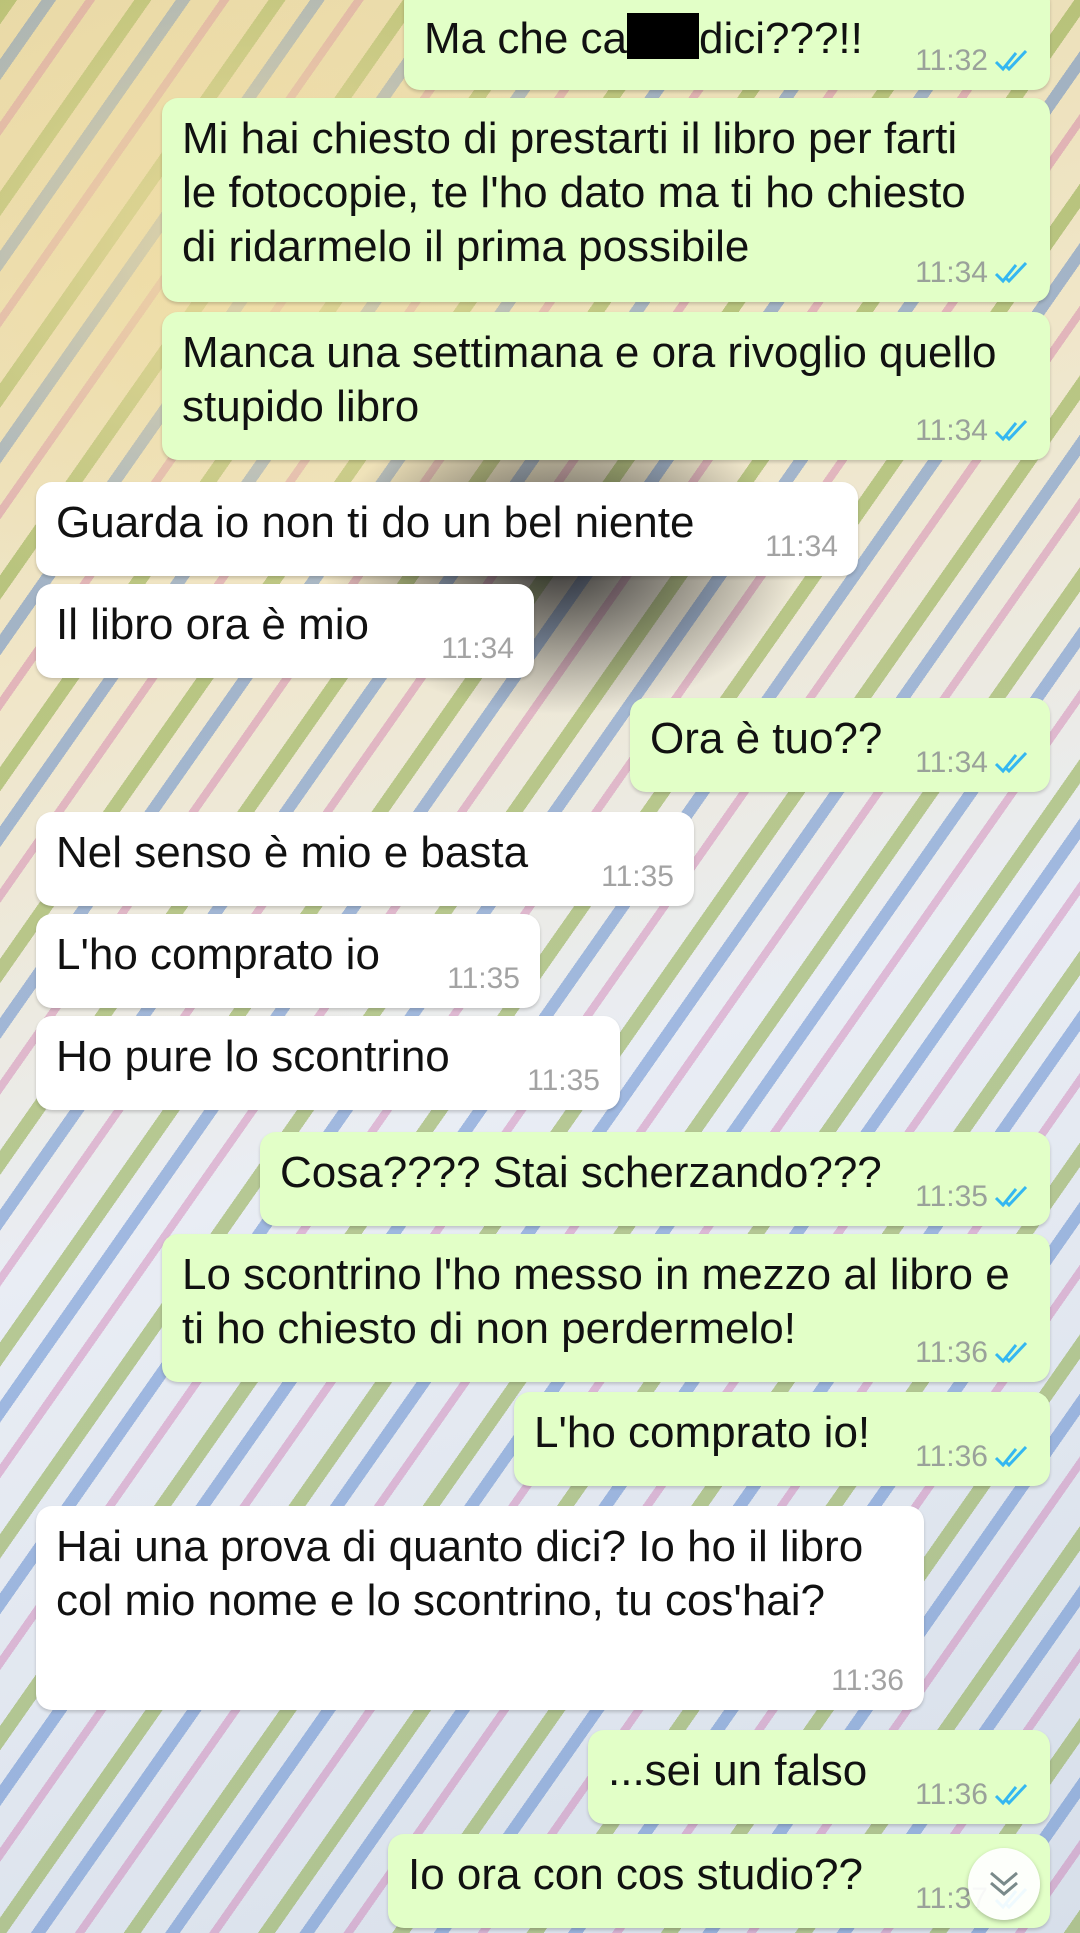  What do you see at coordinates (782, 1439) in the screenshot?
I see `message-bubble-outgoing: L'ho comprato io! 11:36` at bounding box center [782, 1439].